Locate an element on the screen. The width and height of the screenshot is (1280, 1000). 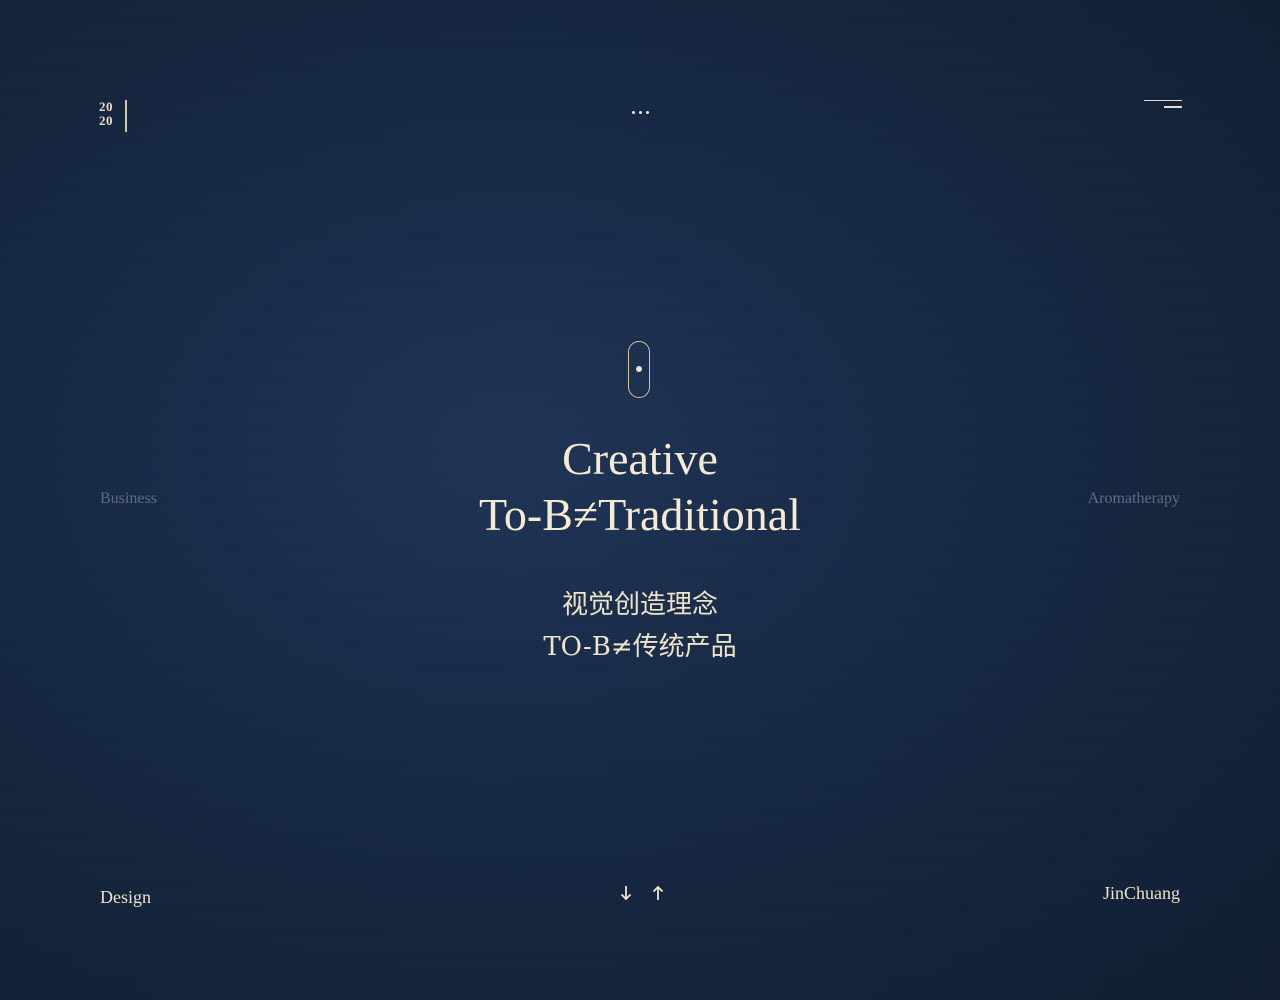
arrow-down-icon is located at coordinates (626, 893).